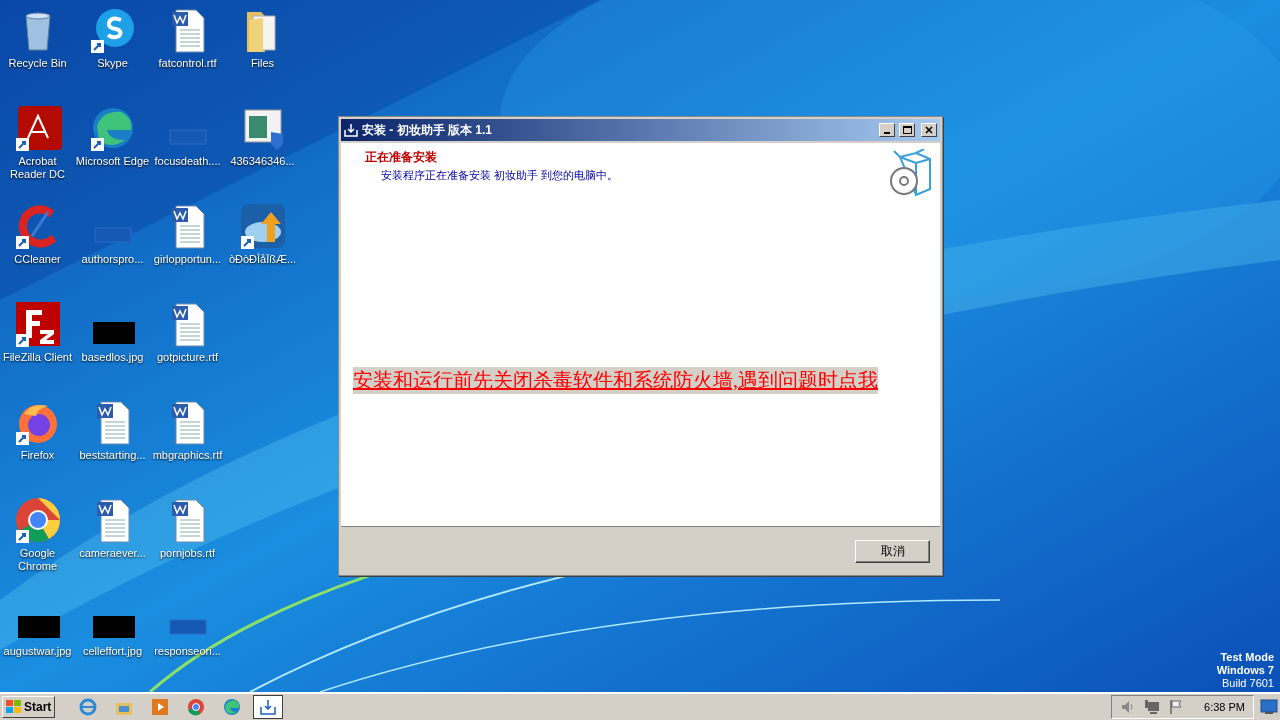 This screenshot has width=1280, height=720. What do you see at coordinates (112, 357) in the screenshot?
I see `icon-label: basedlos.jpg` at bounding box center [112, 357].